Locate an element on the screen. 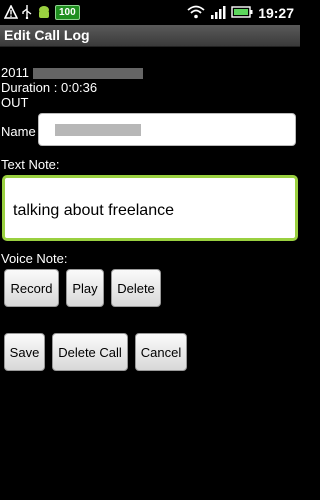  call-direction: OUT is located at coordinates (15, 102).